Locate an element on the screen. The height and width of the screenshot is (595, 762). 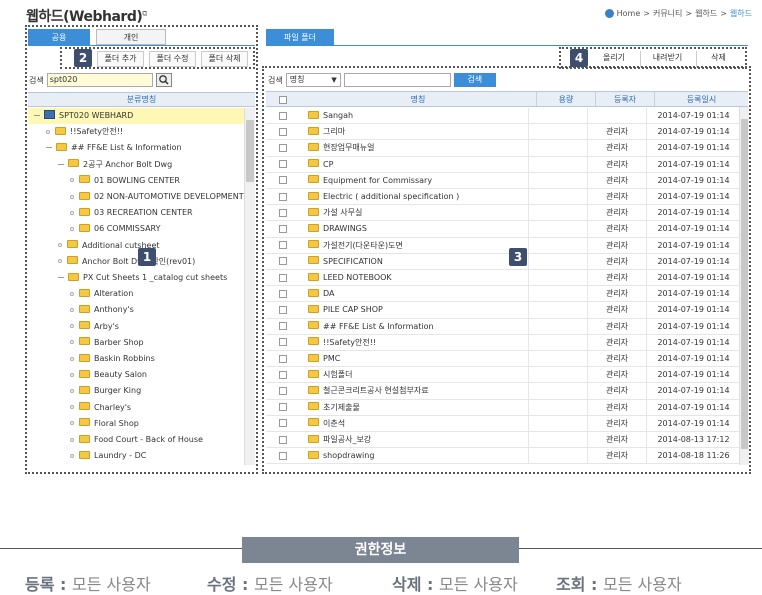
row-name-cell: PILE CAP SHOP is located at coordinates (414, 309).